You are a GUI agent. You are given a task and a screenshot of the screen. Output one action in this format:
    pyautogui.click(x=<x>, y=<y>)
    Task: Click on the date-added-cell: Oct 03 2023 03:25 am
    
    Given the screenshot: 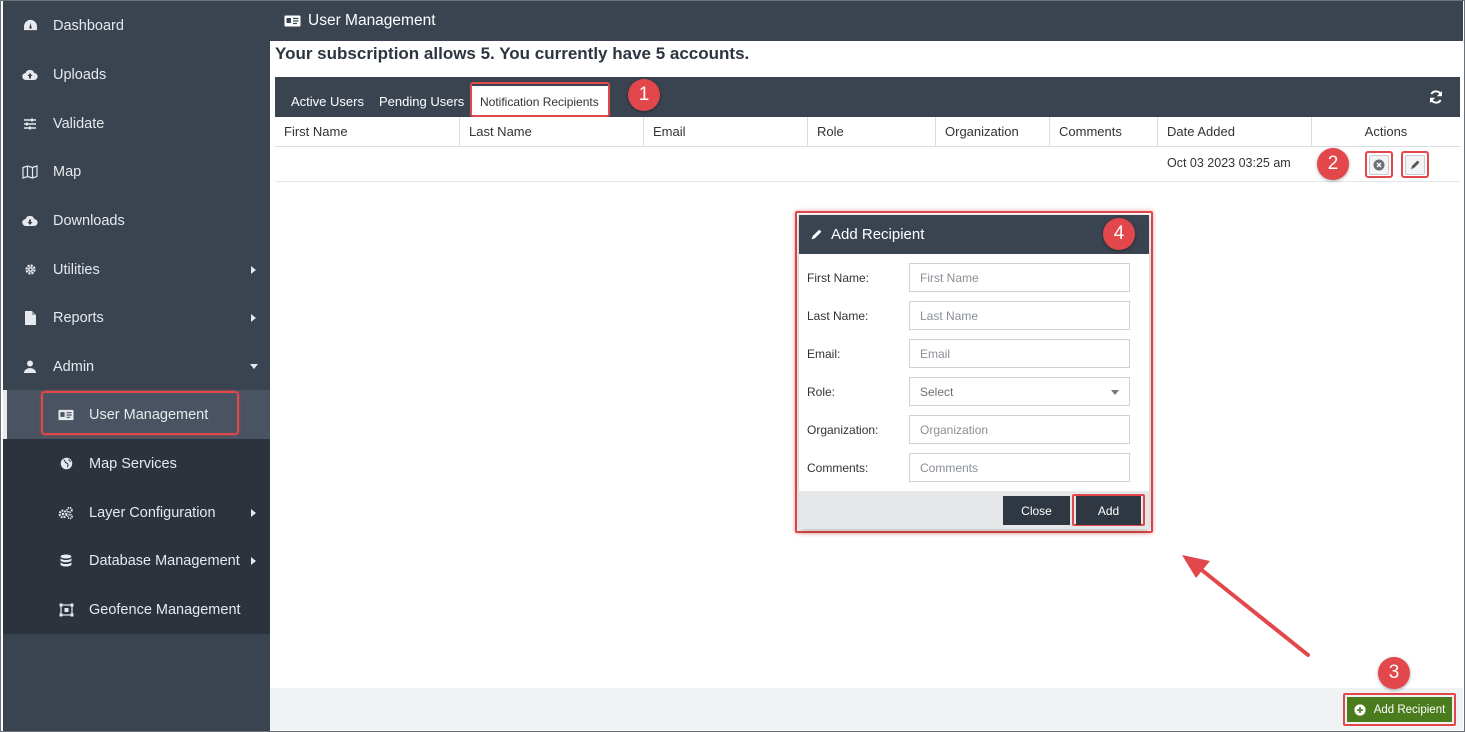 What is the action you would take?
    pyautogui.click(x=1229, y=163)
    